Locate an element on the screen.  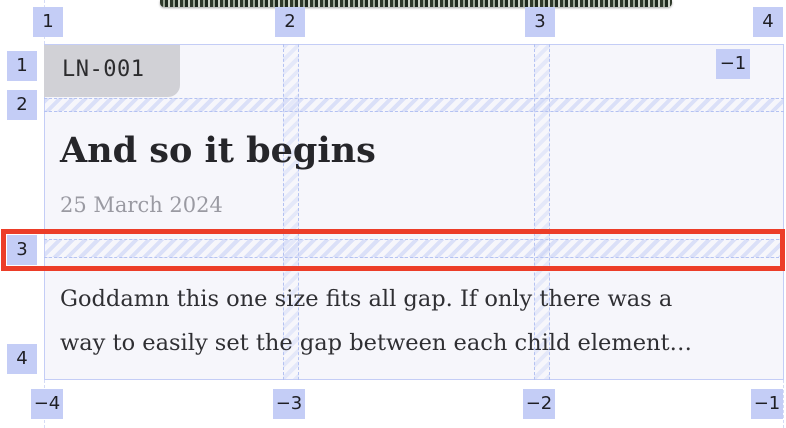
hero-image-strip is located at coordinates (416, 3).